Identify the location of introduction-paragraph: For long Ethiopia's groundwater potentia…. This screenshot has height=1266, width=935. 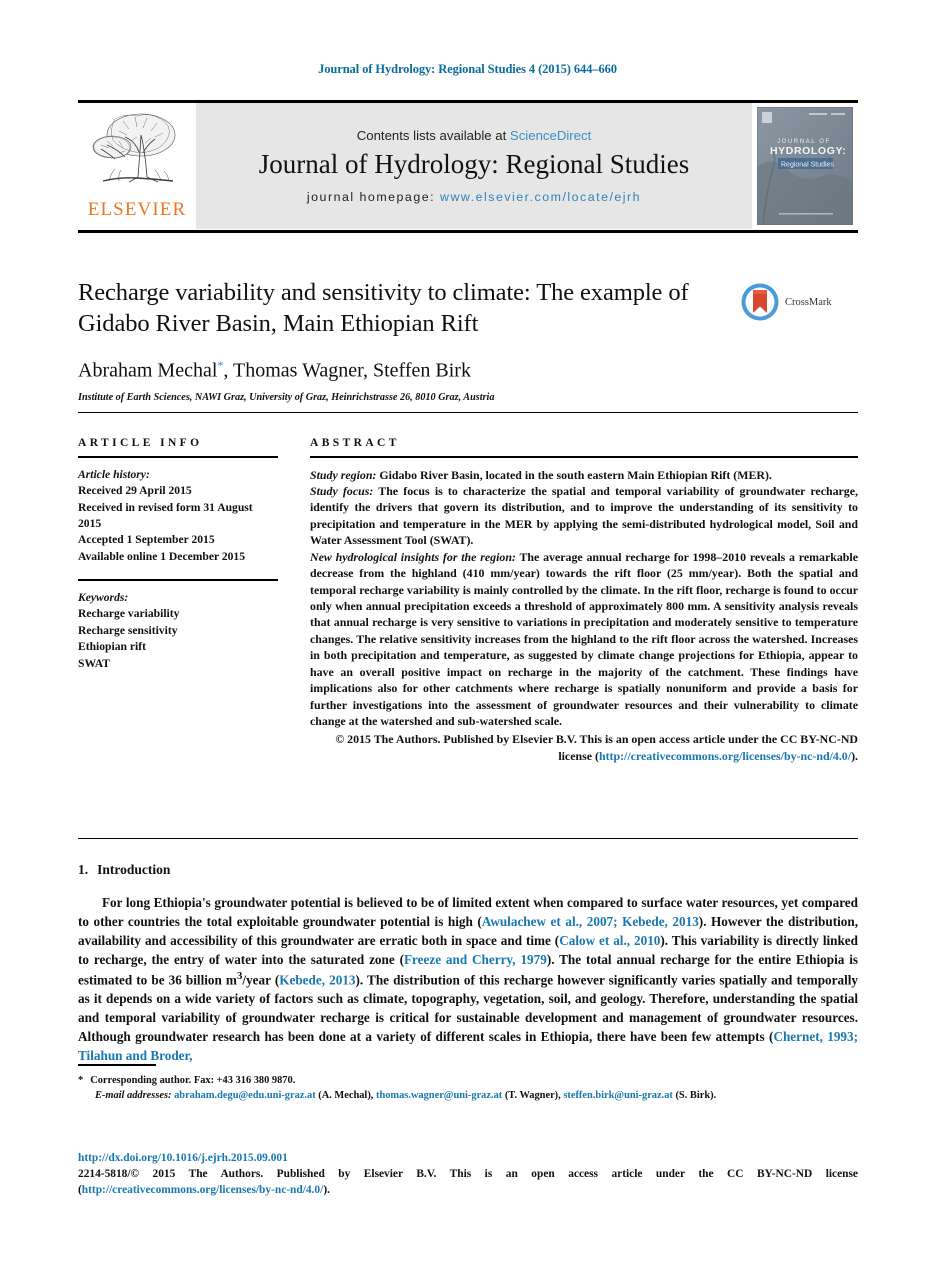
(468, 979).